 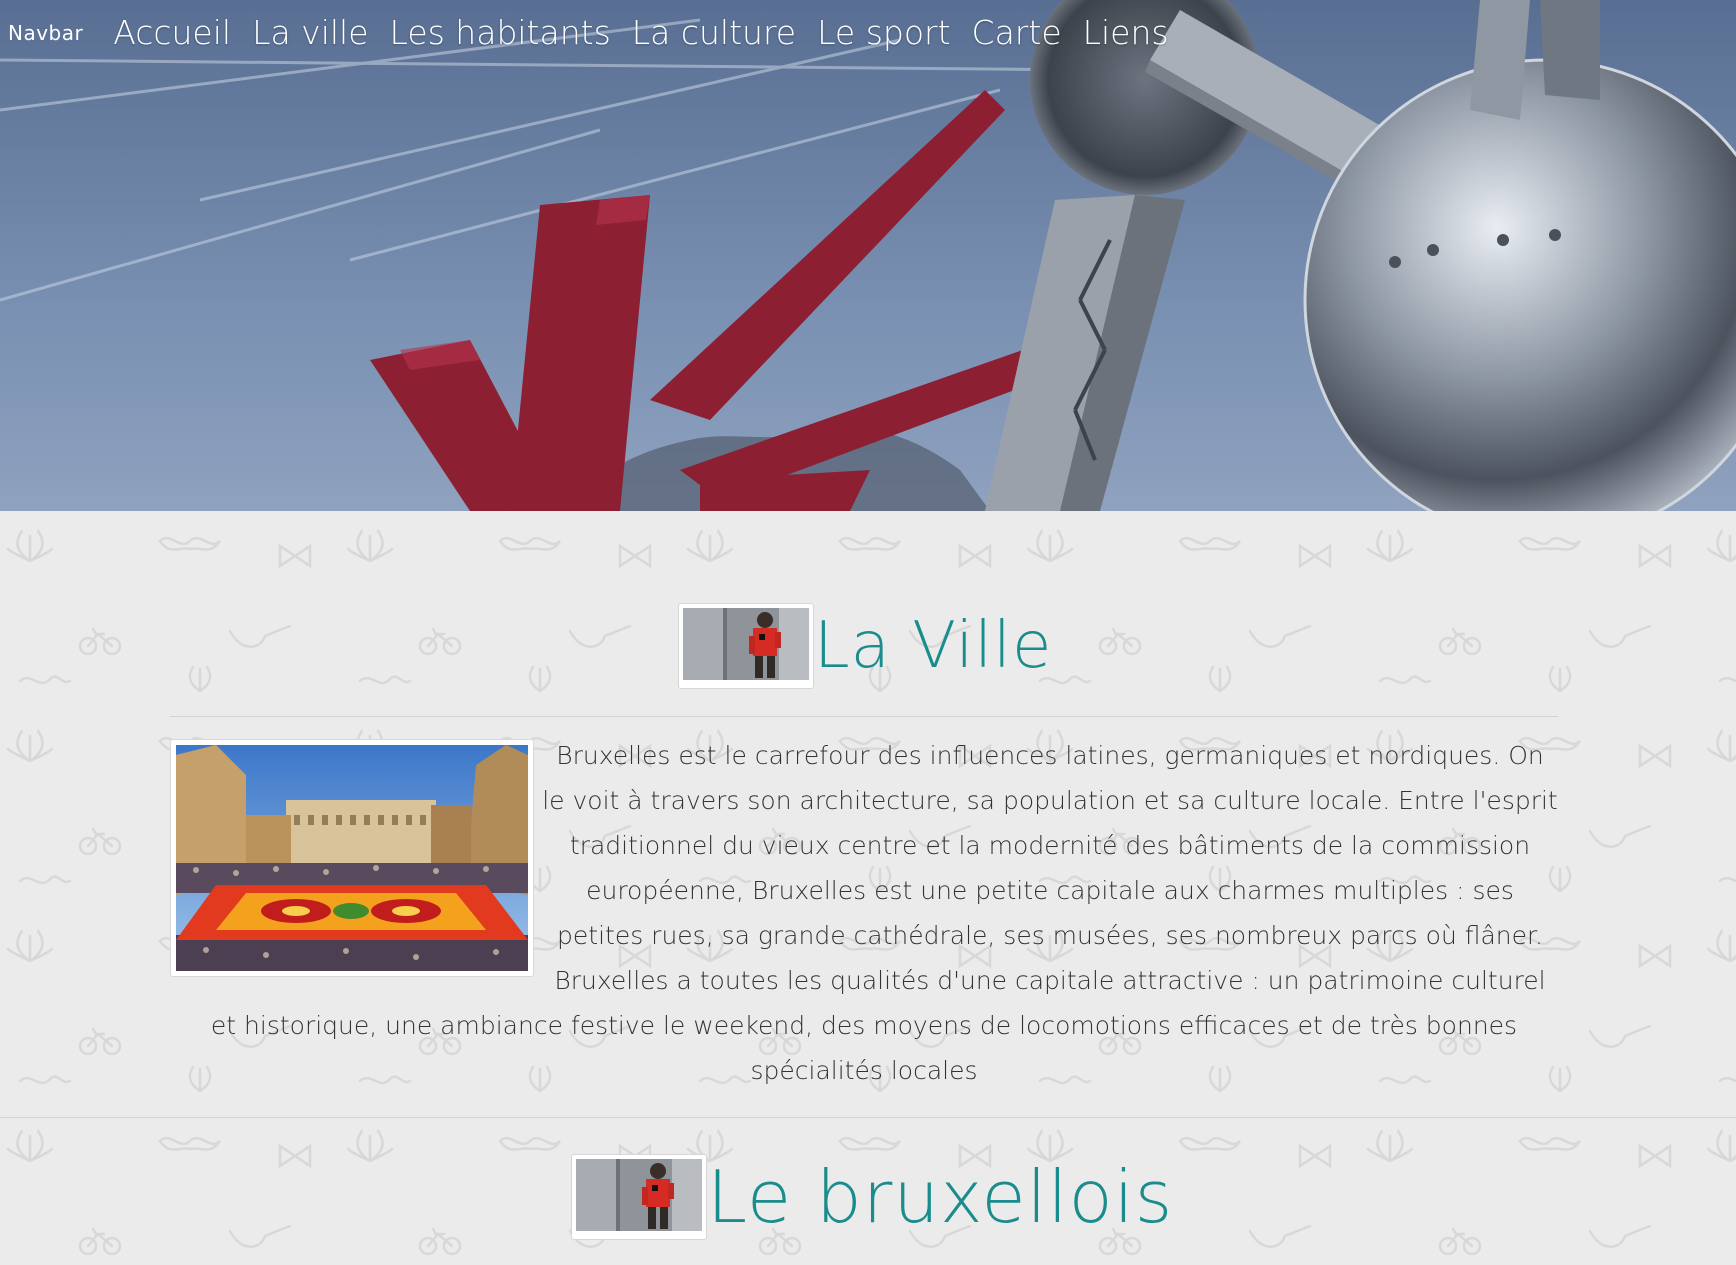 I want to click on section-title-ville: La Ville, so click(x=865, y=646).